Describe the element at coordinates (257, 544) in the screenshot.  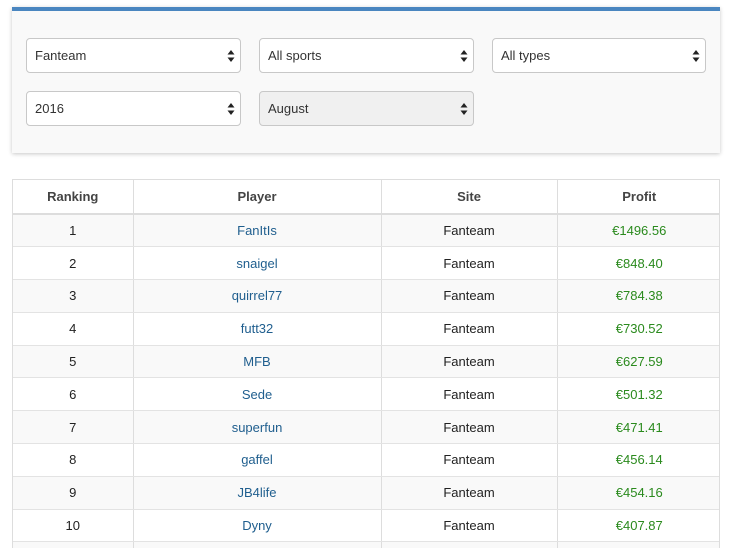
I see `player-link` at that location.